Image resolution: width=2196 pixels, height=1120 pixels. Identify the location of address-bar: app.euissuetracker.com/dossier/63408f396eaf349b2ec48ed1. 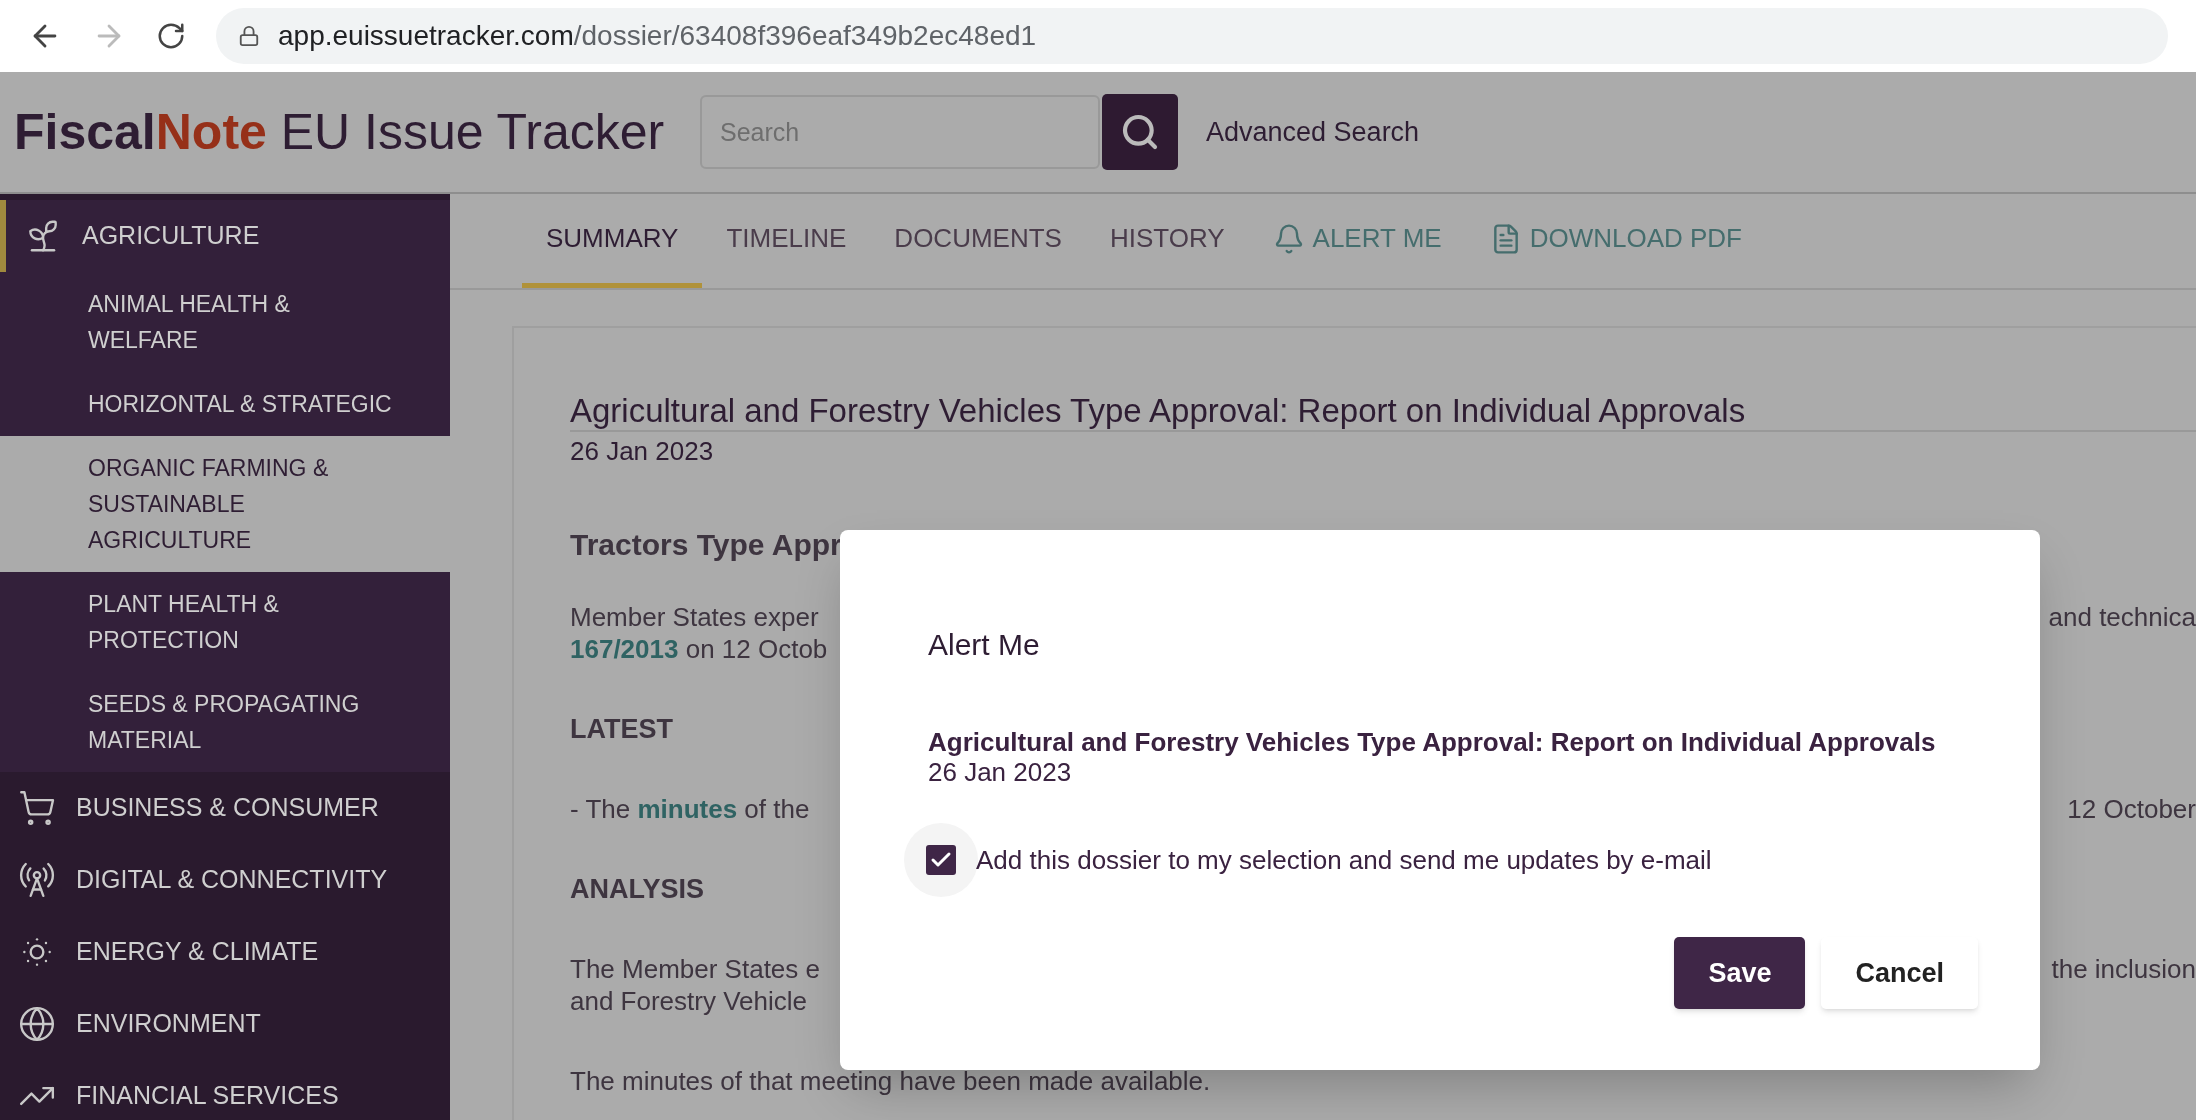
(1192, 36).